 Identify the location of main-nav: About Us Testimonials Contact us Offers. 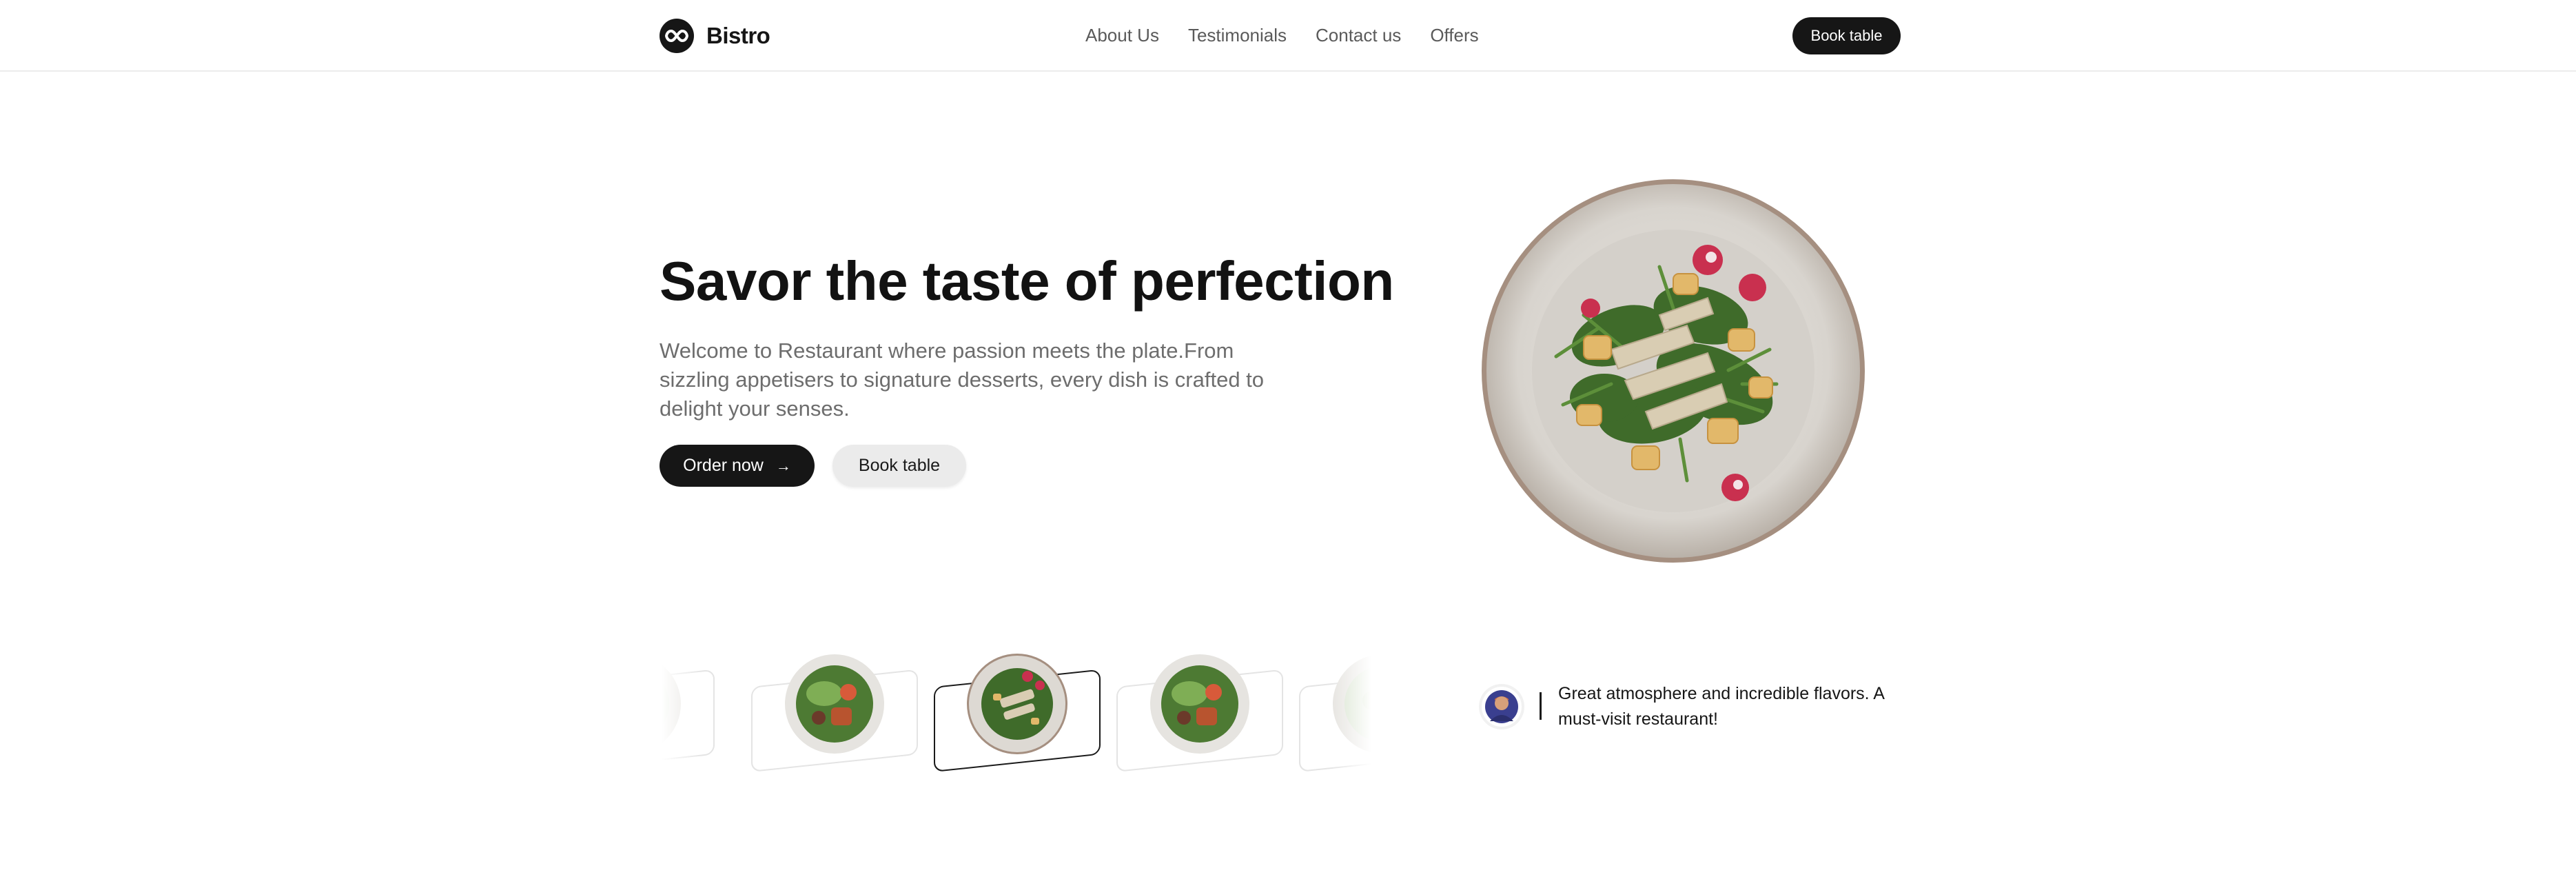
(1282, 35).